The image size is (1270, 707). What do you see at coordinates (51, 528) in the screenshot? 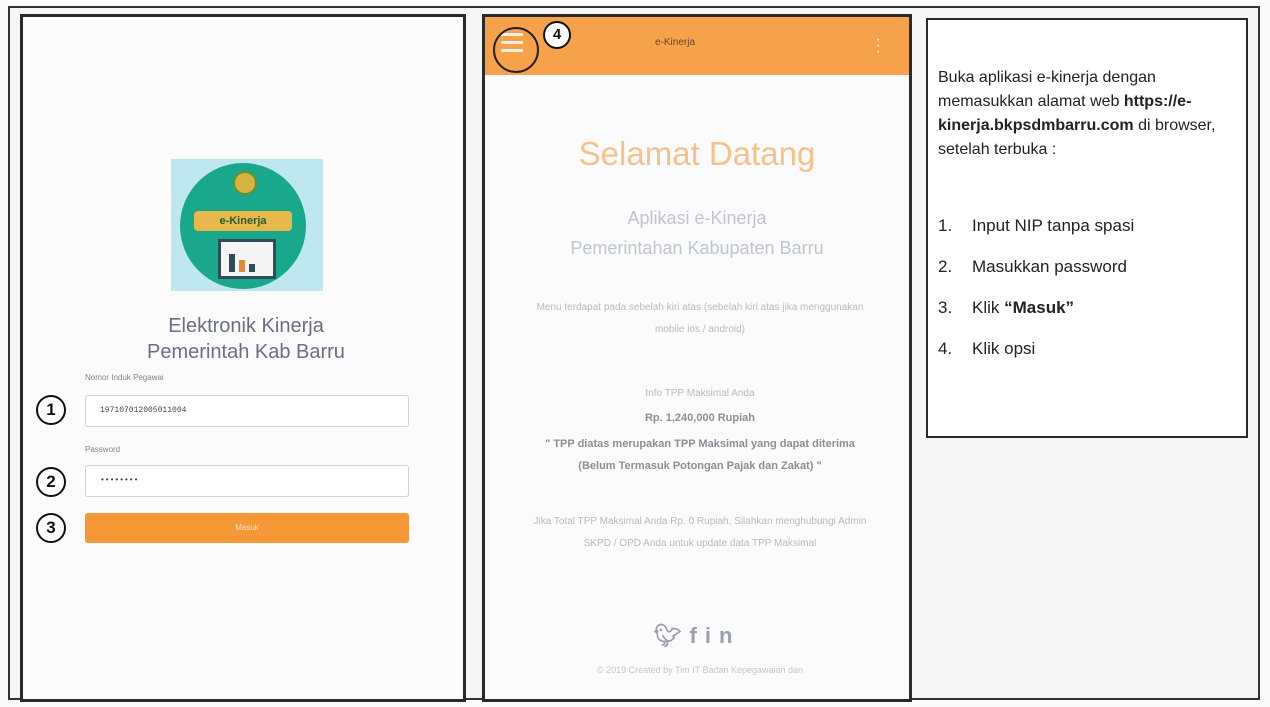
I see `callout-3: 3` at bounding box center [51, 528].